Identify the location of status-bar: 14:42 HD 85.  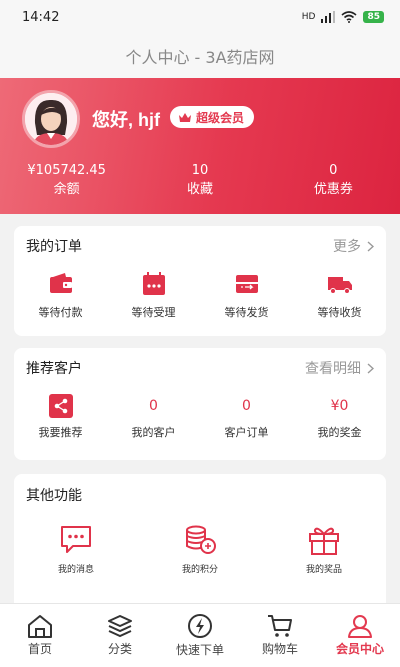
(200, 17).